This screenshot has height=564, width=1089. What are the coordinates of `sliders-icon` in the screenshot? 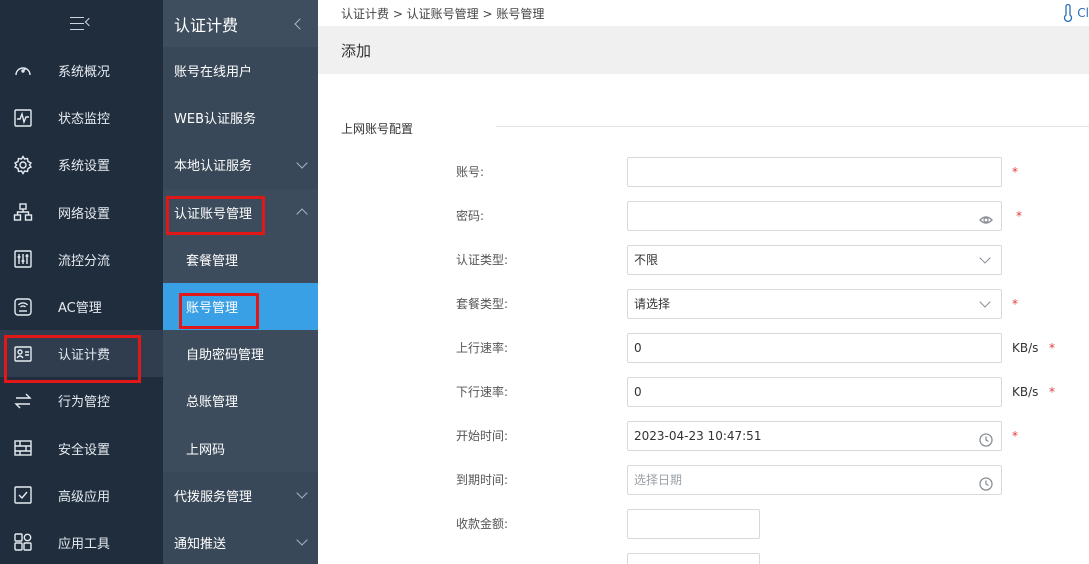 It's located at (23, 259).